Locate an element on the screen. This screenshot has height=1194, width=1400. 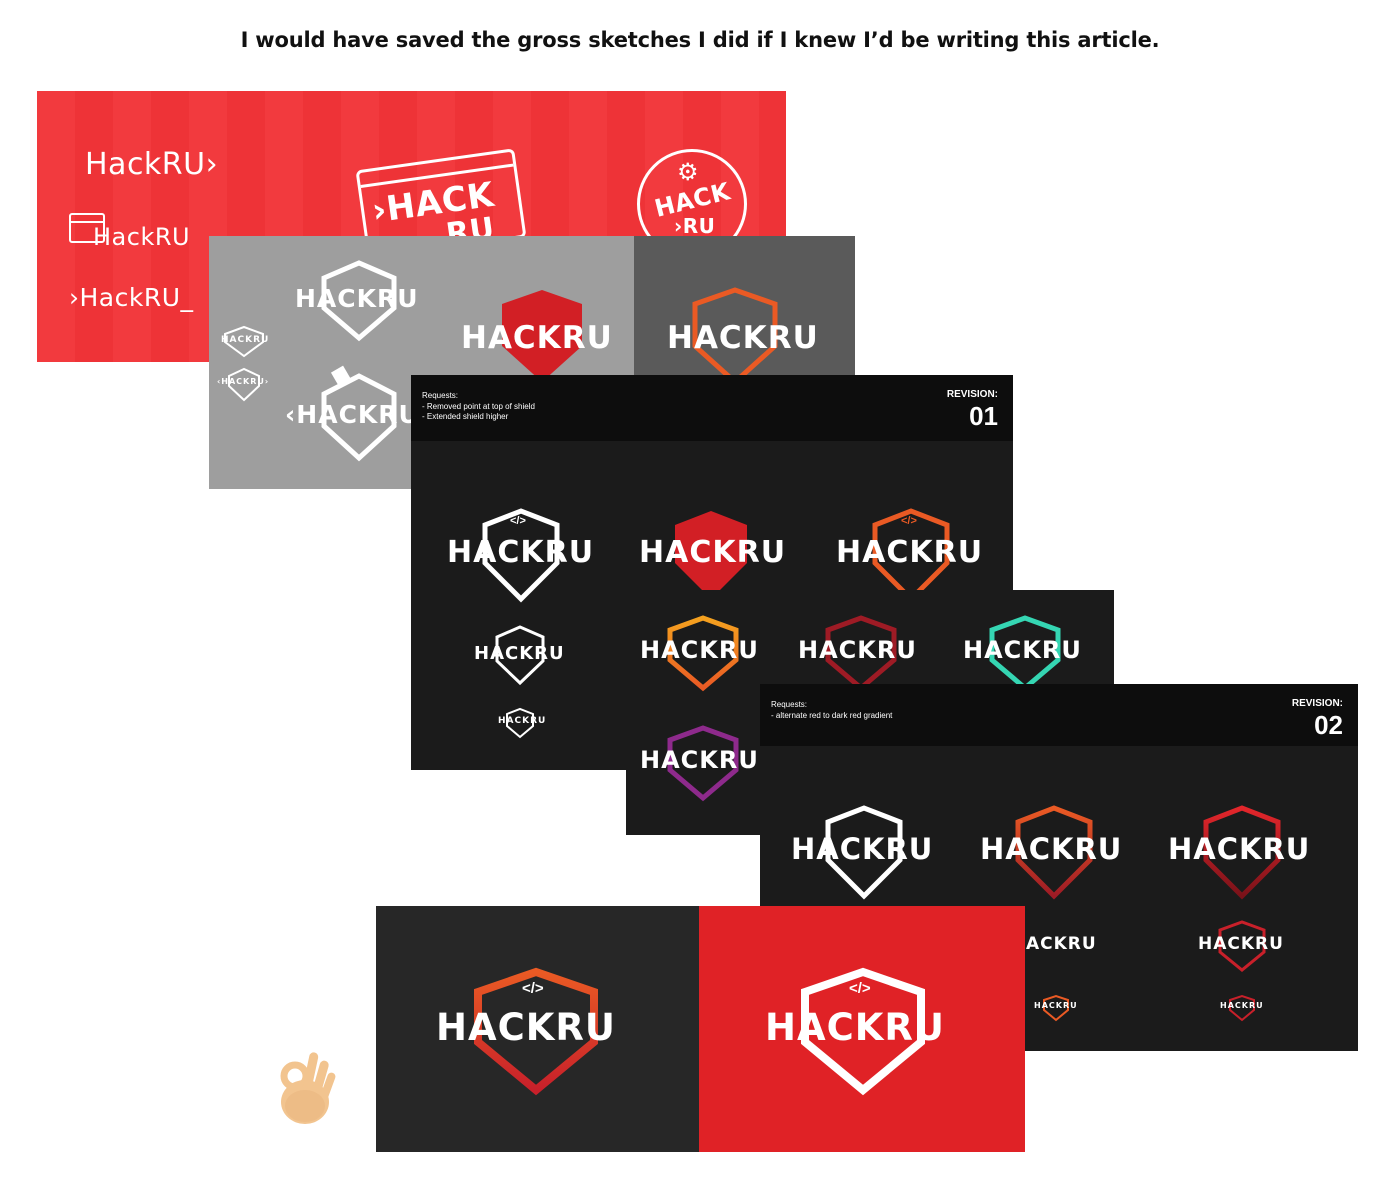
gray-logo-text-2: ‹HACKRU is located at coordinates (352, 414).